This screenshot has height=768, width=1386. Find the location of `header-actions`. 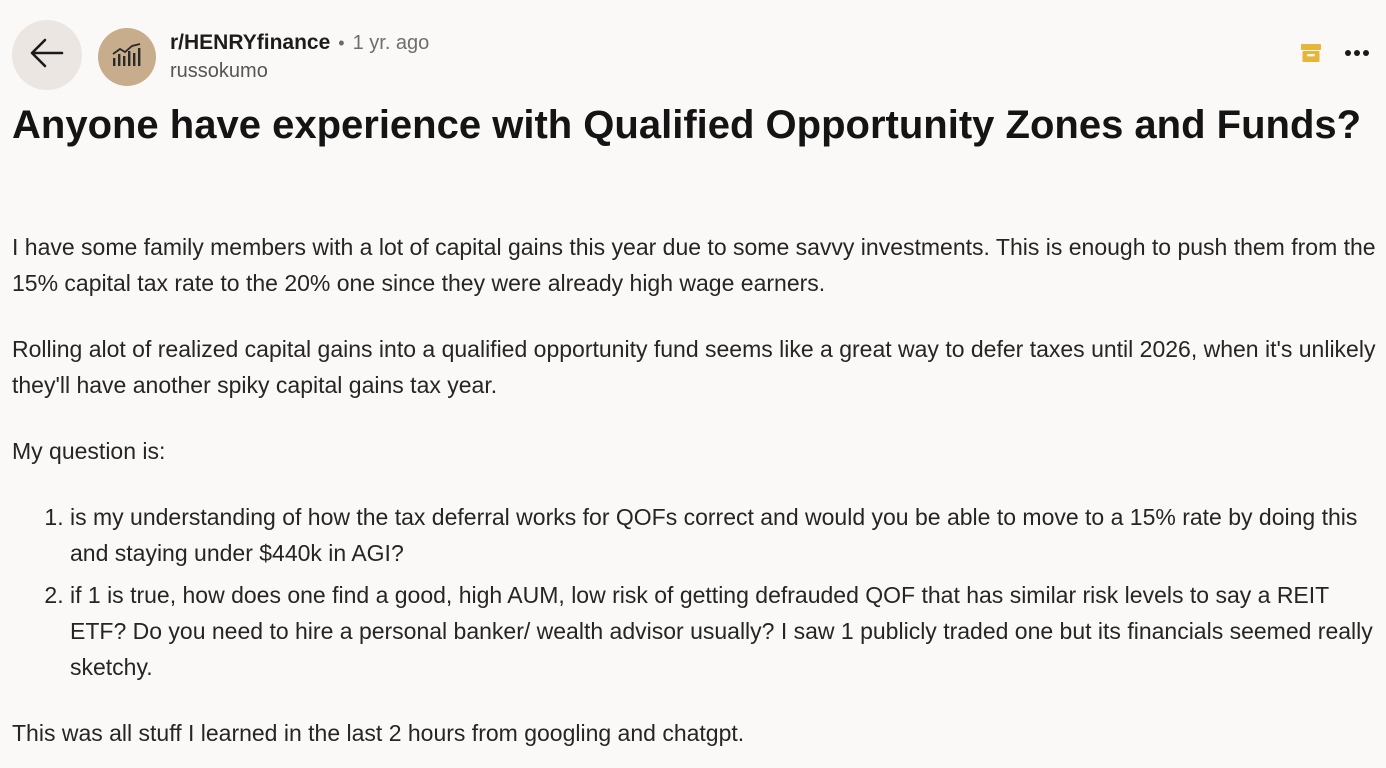

header-actions is located at coordinates (1335, 53).